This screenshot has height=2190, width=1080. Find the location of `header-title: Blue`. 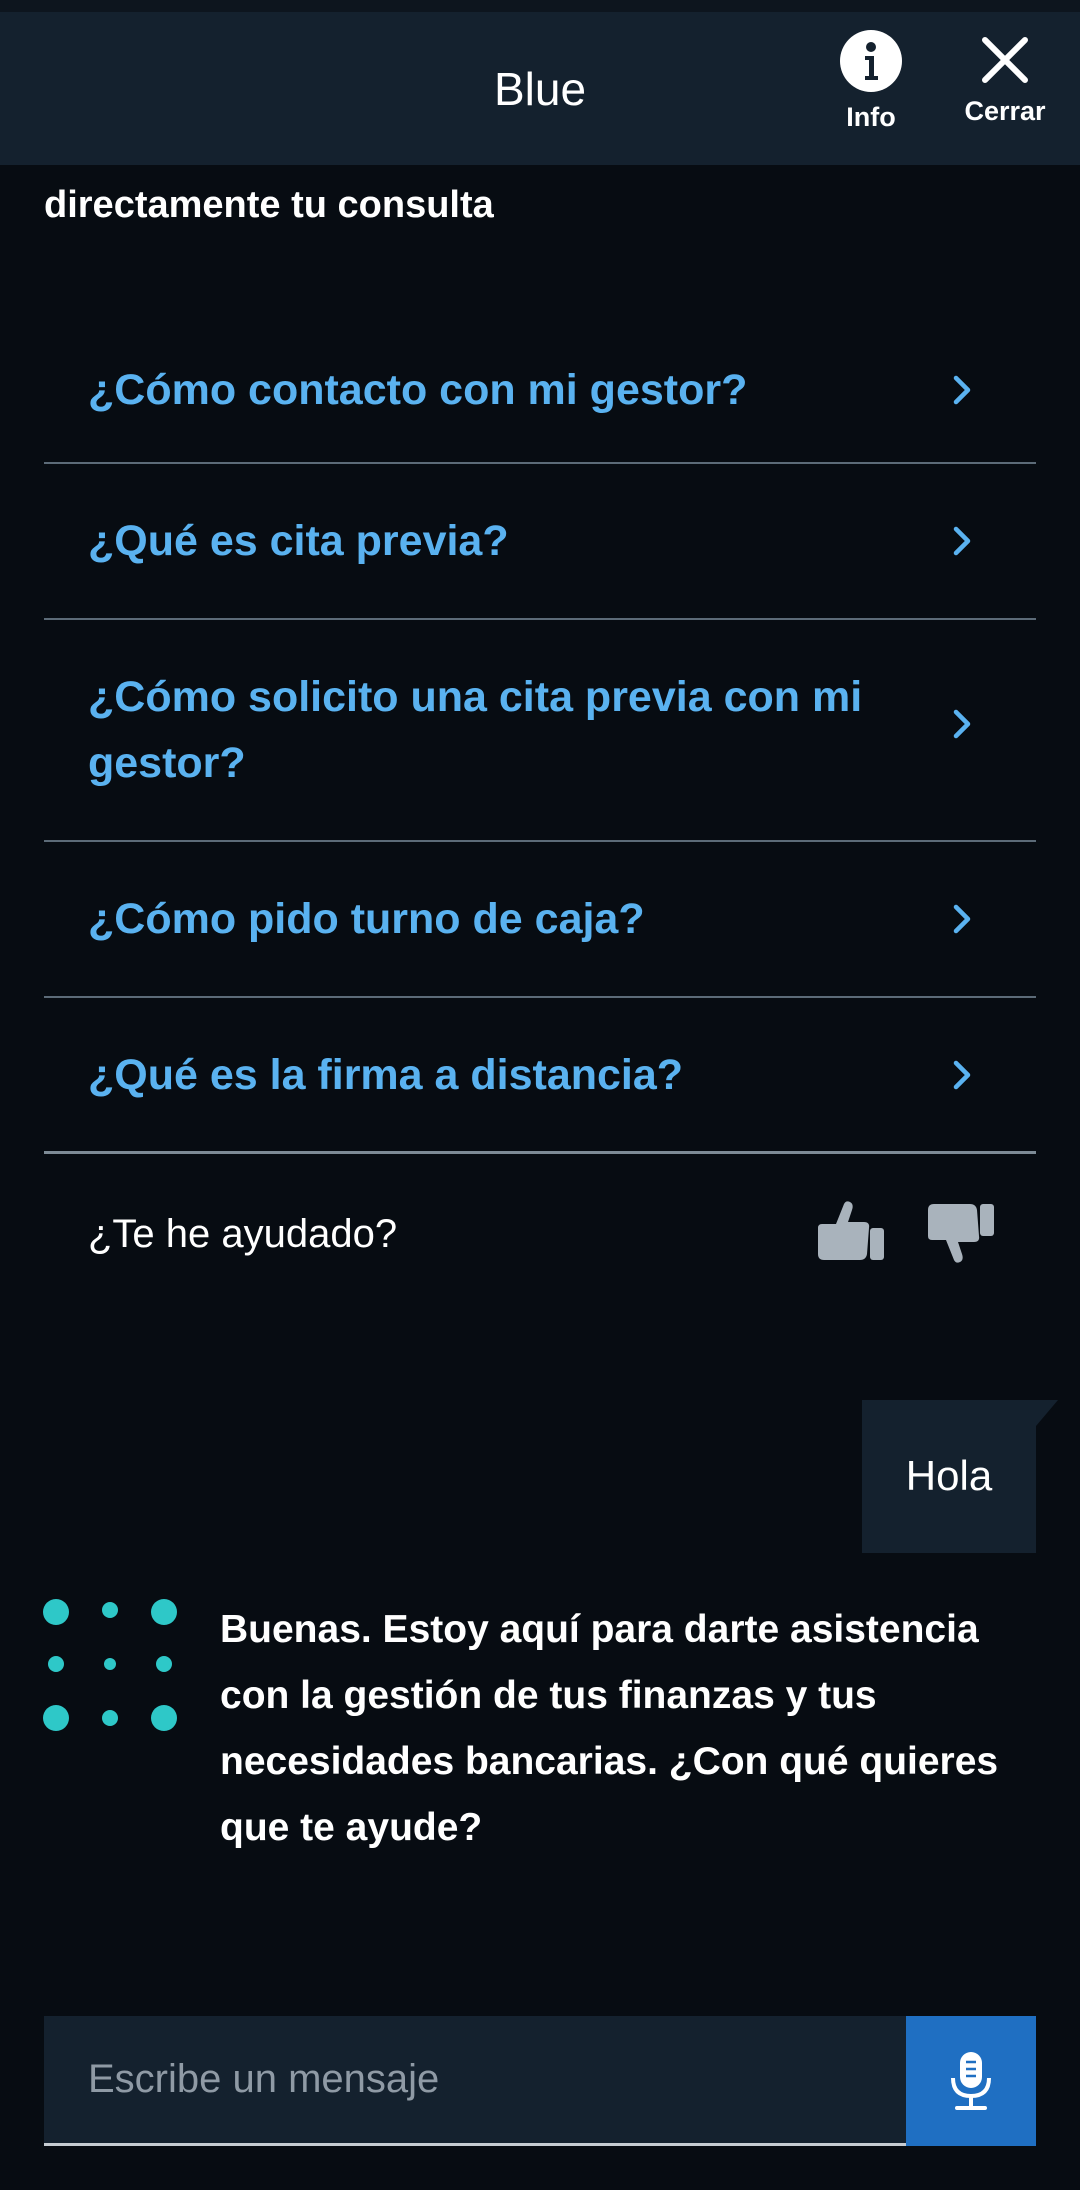

header-title: Blue is located at coordinates (540, 89).